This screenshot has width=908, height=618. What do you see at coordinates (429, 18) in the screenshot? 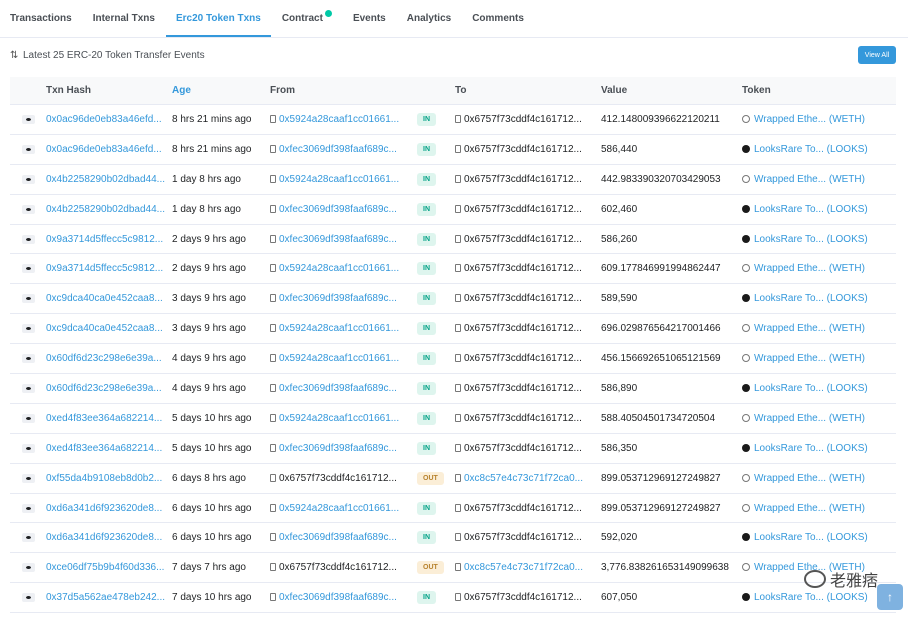
I see `tab-analytics: Analytics` at bounding box center [429, 18].